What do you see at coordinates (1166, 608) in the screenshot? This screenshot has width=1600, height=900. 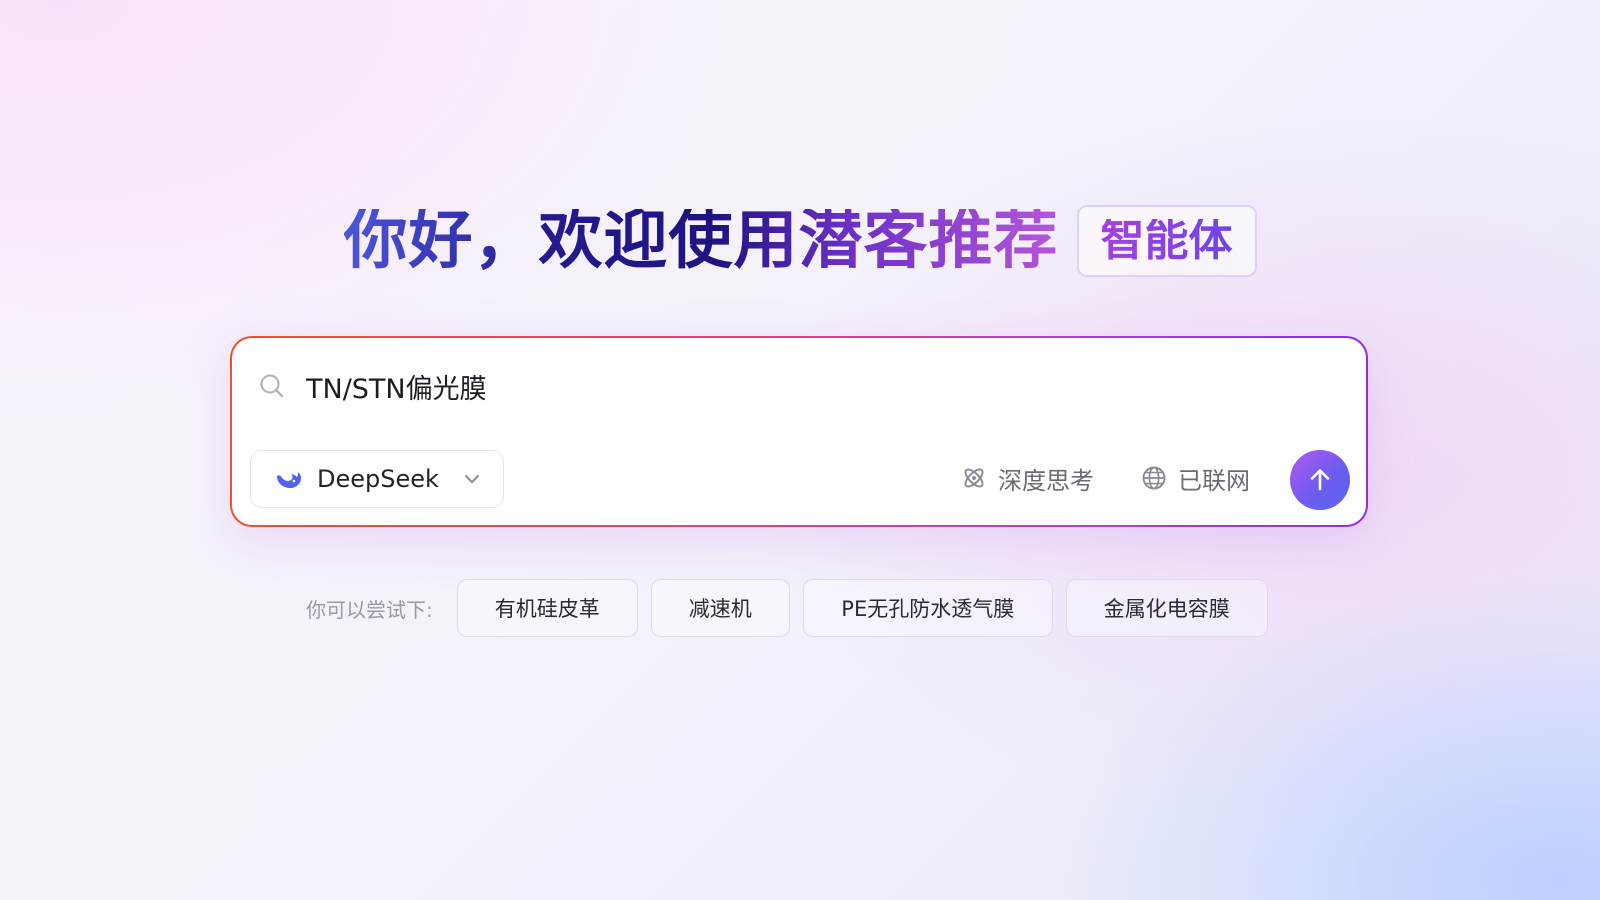 I see `suggestion-chip: 金属化电容膜` at bounding box center [1166, 608].